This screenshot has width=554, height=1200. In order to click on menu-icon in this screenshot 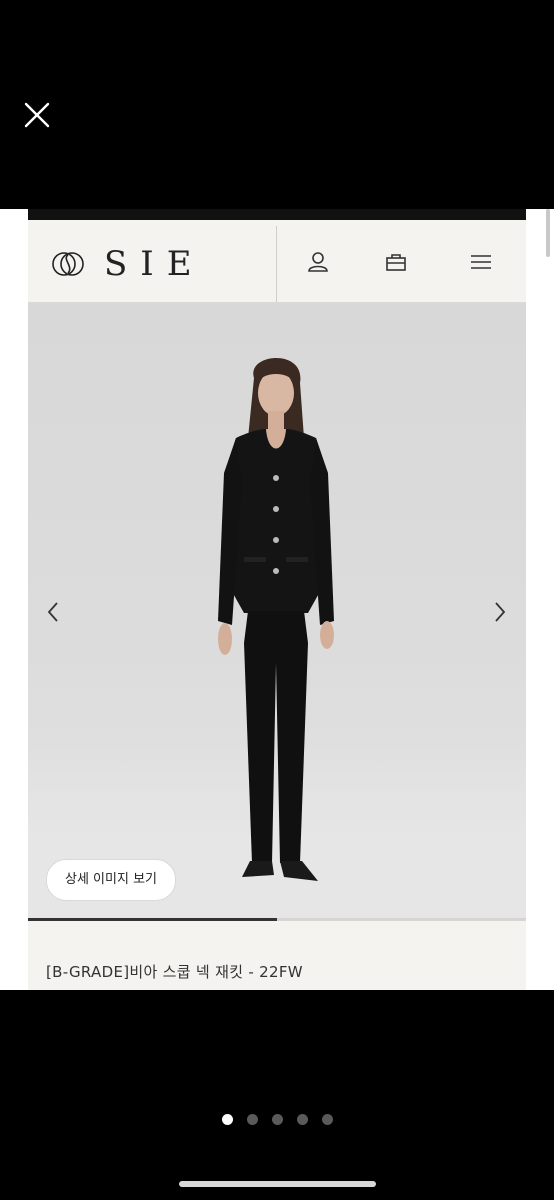, I will do `click(481, 262)`.